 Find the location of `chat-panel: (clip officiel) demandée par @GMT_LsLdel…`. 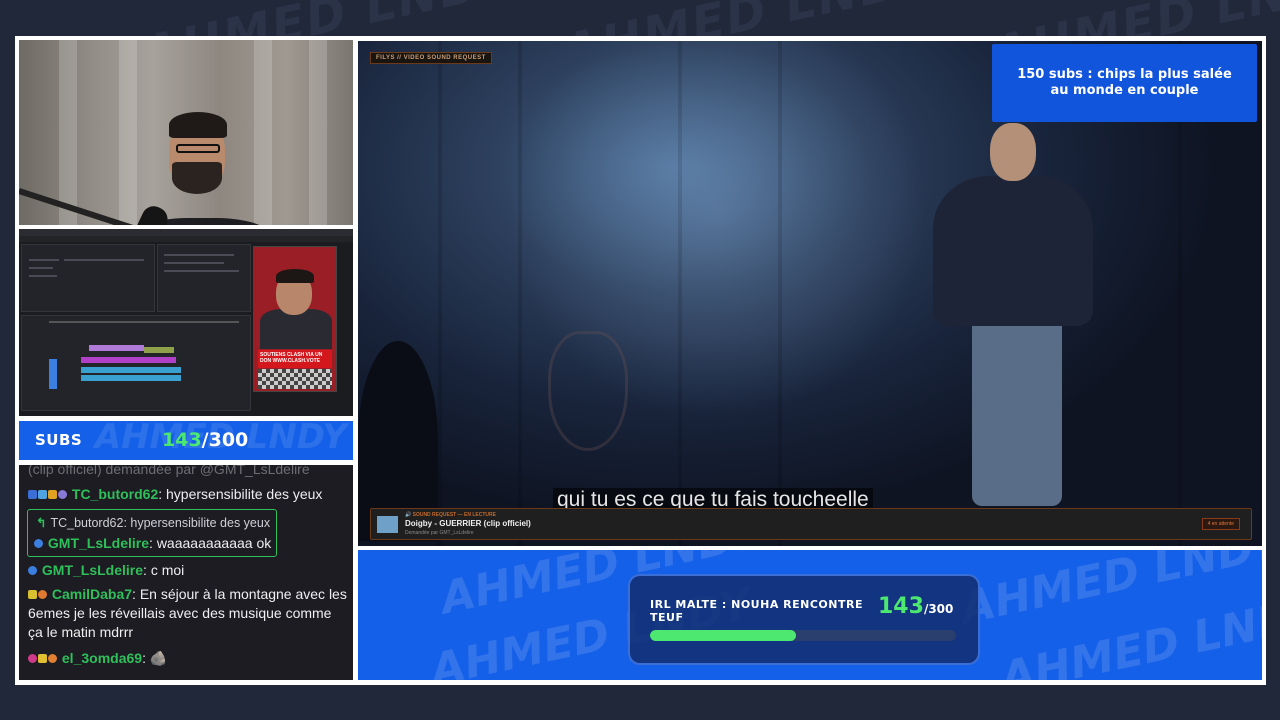

chat-panel: (clip officiel) demandée par @GMT_LsLdel… is located at coordinates (186, 572).